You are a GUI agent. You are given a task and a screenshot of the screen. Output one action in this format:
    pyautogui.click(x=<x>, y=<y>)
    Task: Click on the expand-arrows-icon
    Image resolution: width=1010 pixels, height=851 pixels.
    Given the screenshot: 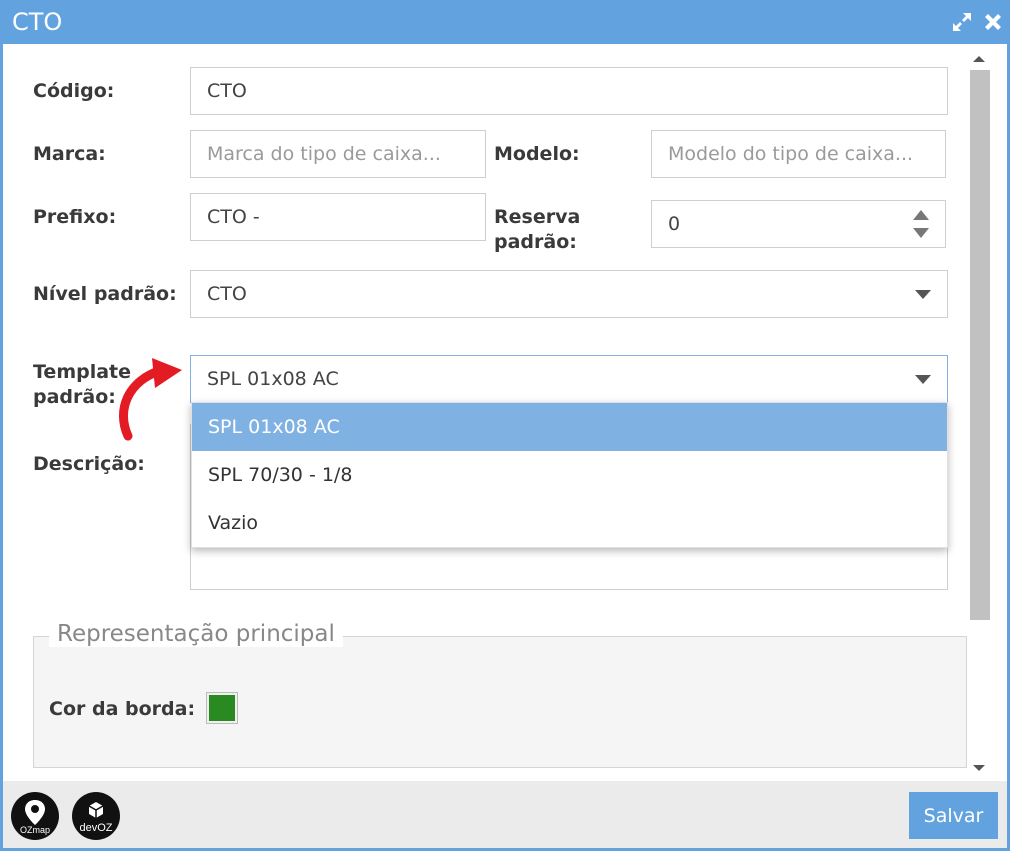 What is the action you would take?
    pyautogui.click(x=962, y=22)
    